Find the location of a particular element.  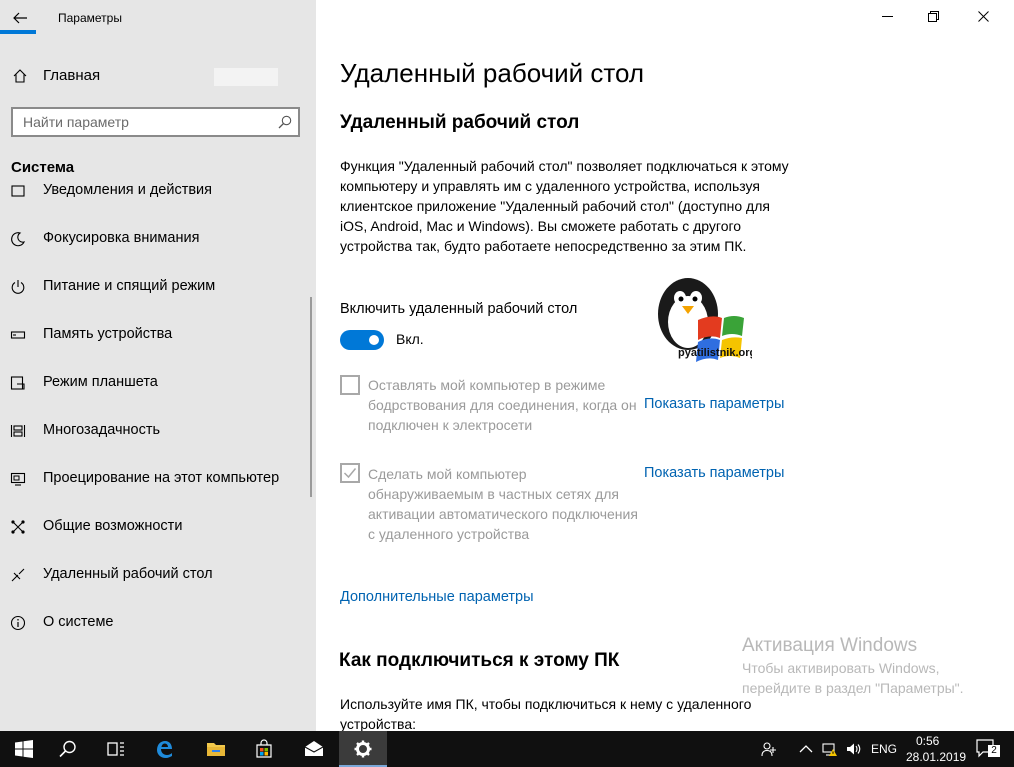

restore-button is located at coordinates (933, 16).